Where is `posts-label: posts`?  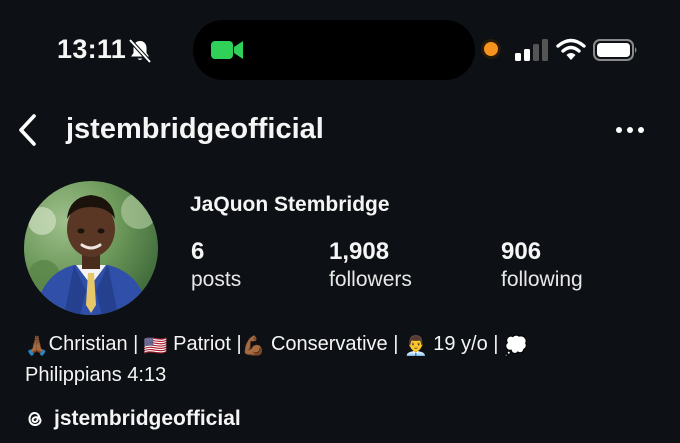
posts-label: posts is located at coordinates (216, 280).